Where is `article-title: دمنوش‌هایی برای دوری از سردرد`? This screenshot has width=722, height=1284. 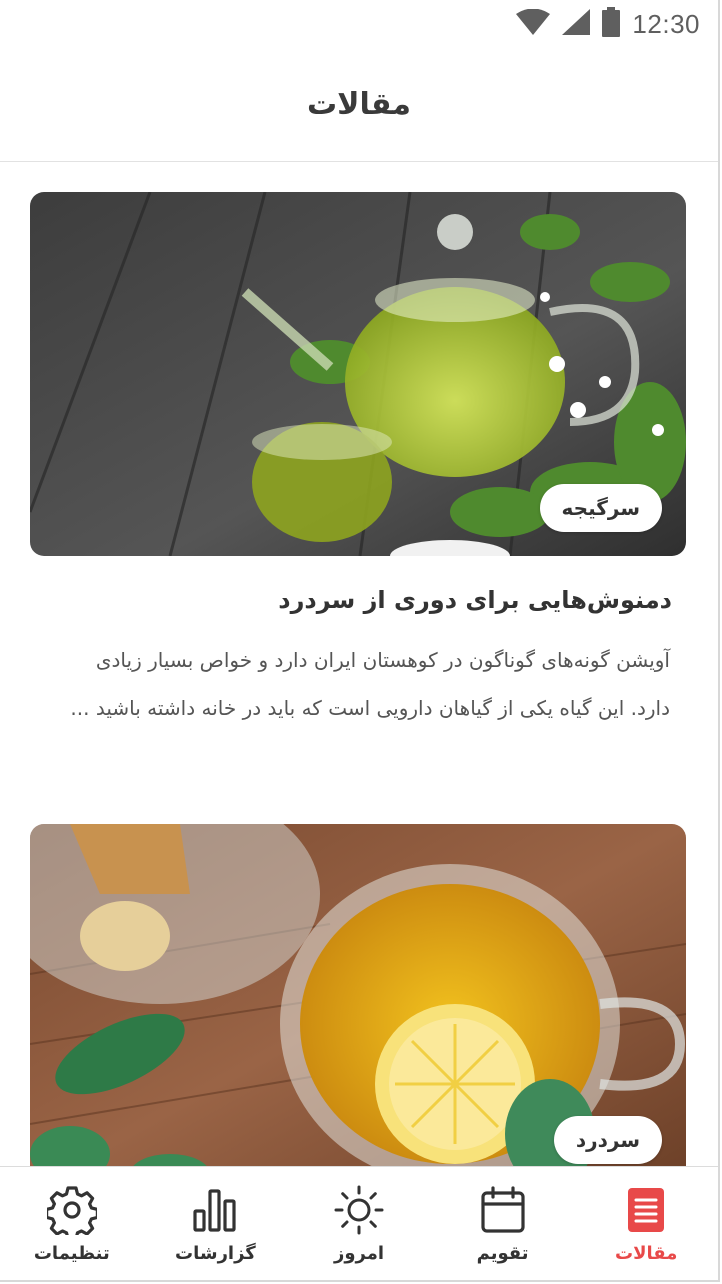 article-title: دمنوش‌هایی برای دوری از سردرد is located at coordinates (358, 600).